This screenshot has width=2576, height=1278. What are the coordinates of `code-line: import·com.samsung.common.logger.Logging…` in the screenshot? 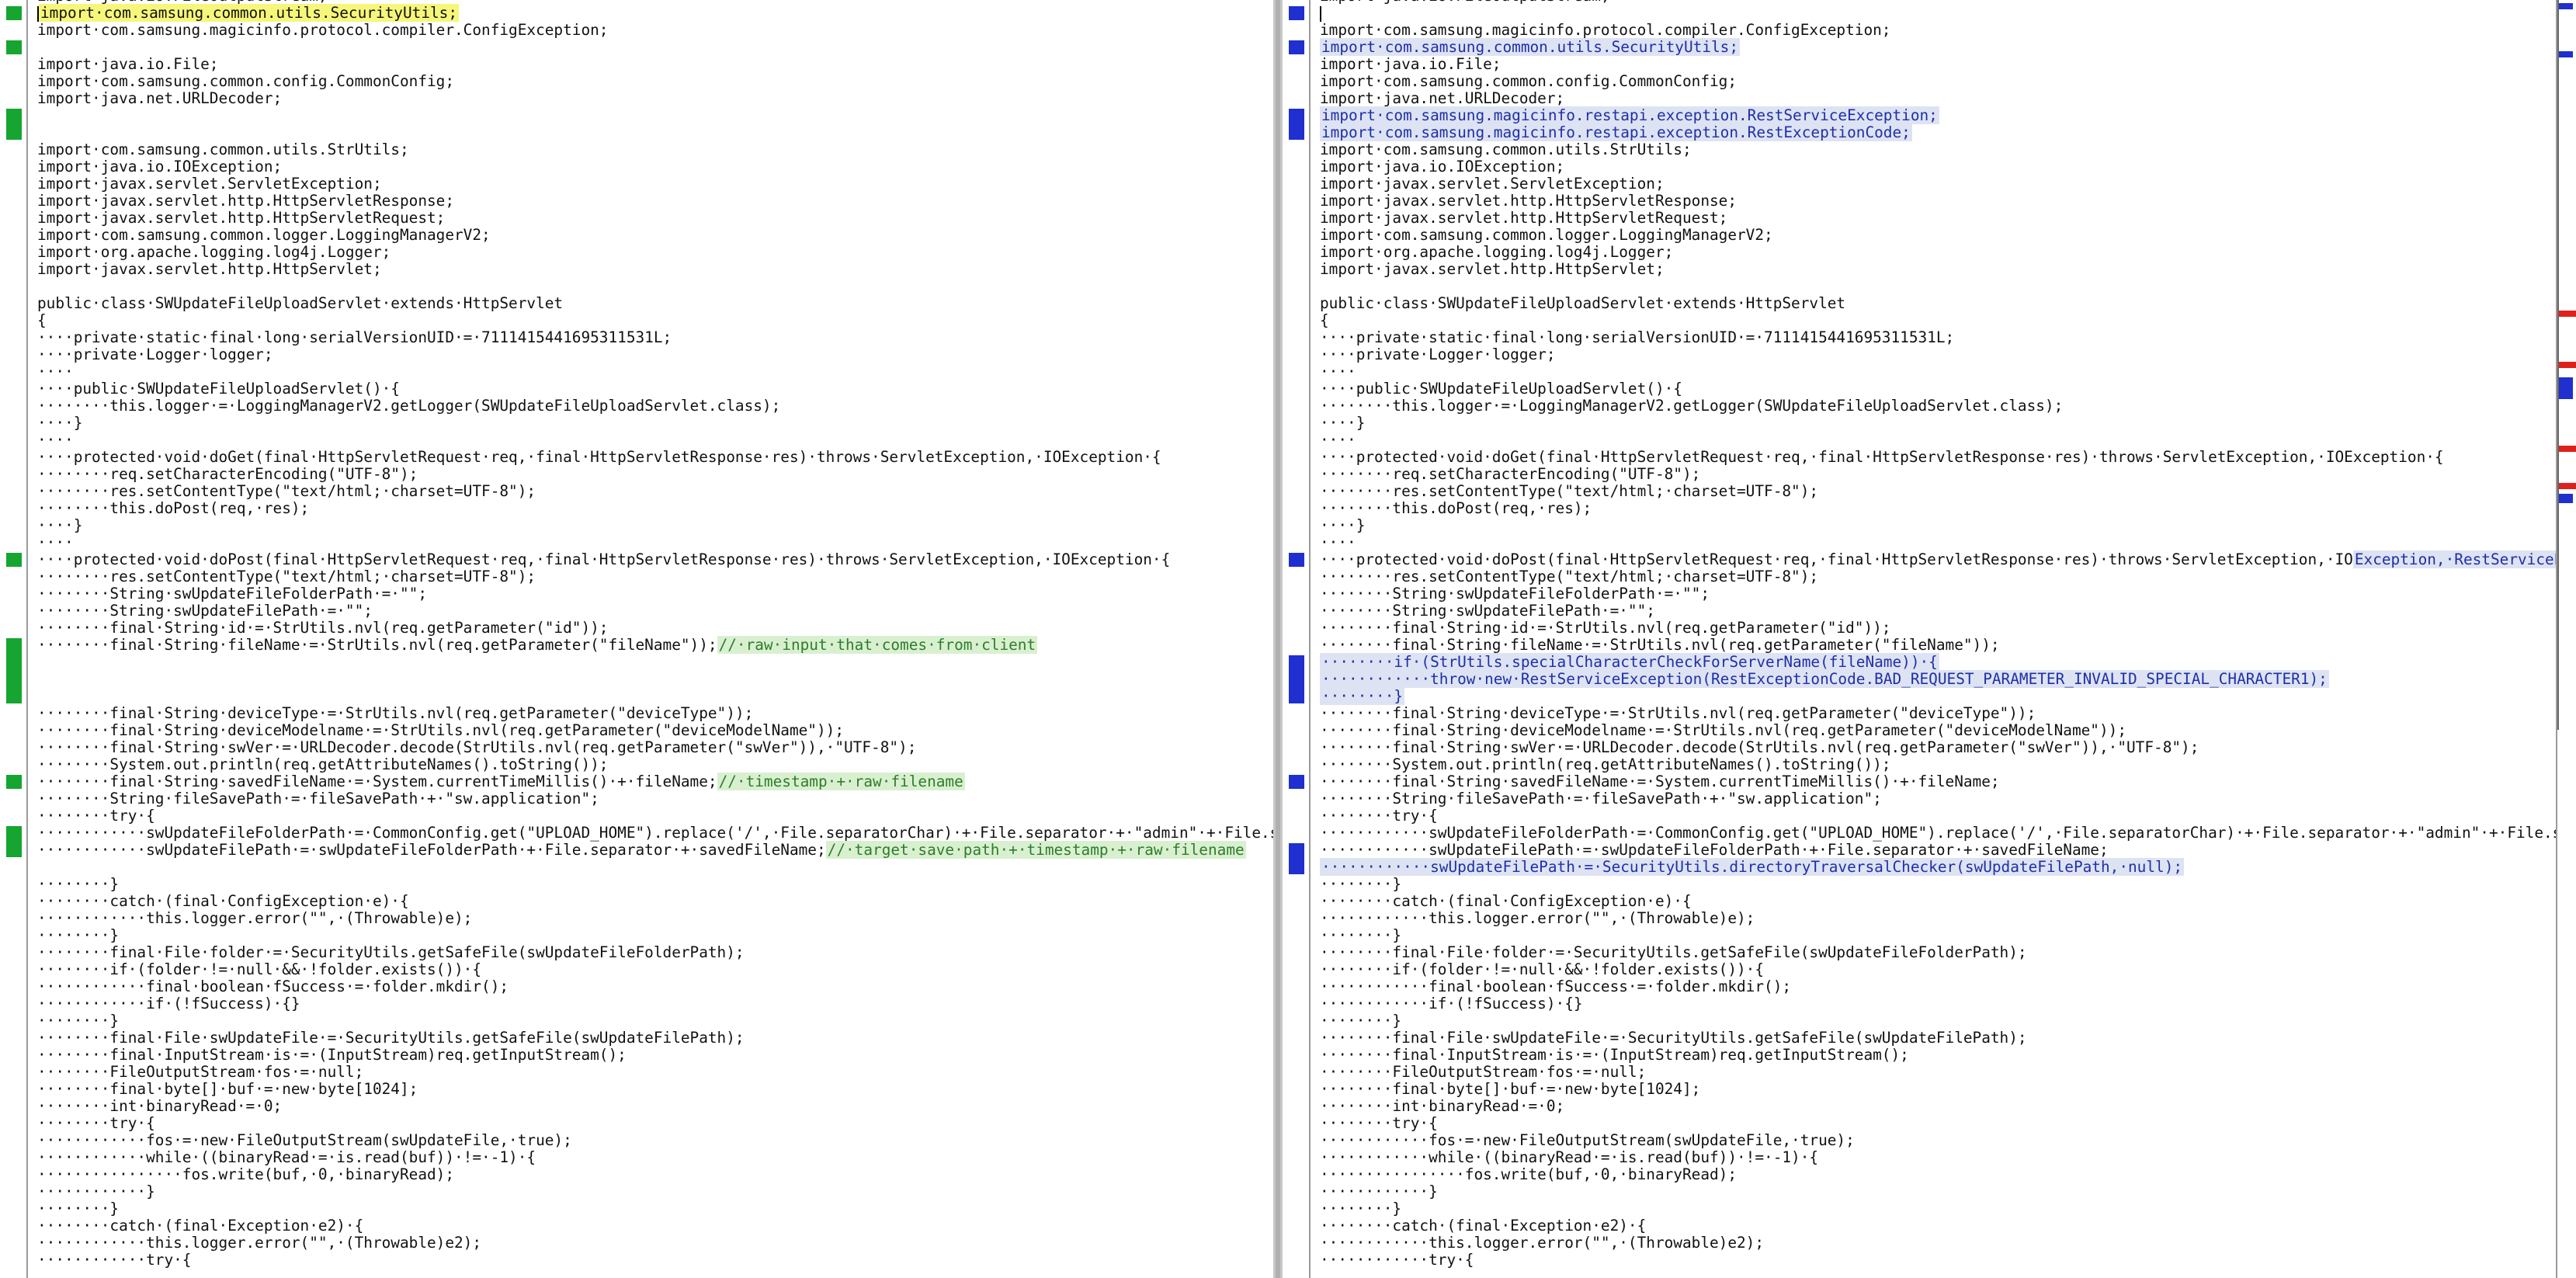 It's located at (1938, 235).